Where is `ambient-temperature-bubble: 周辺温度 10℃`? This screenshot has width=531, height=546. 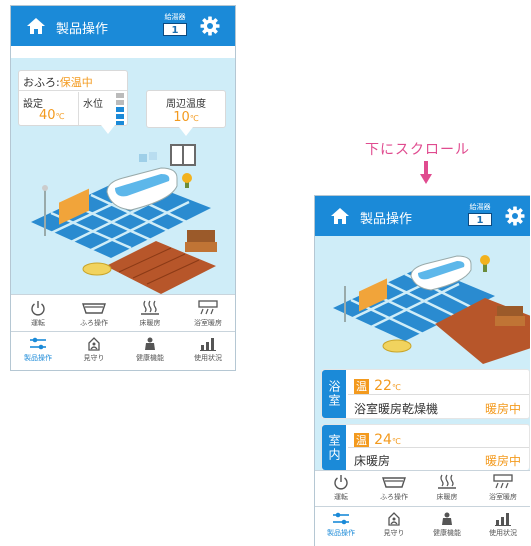
ambient-temperature-bubble: 周辺温度 10℃ is located at coordinates (186, 109).